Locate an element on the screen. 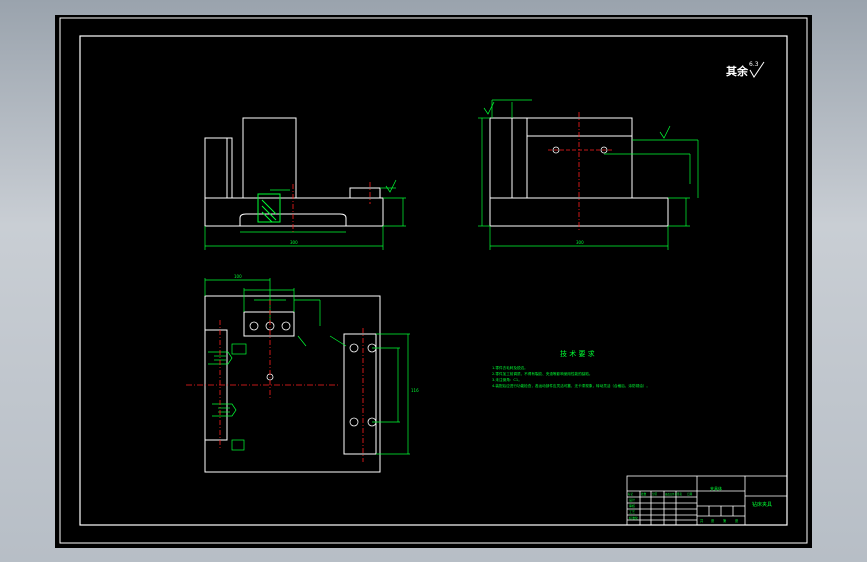 This screenshot has height=562, width=867. roughness-text: 其余 is located at coordinates (737, 71).